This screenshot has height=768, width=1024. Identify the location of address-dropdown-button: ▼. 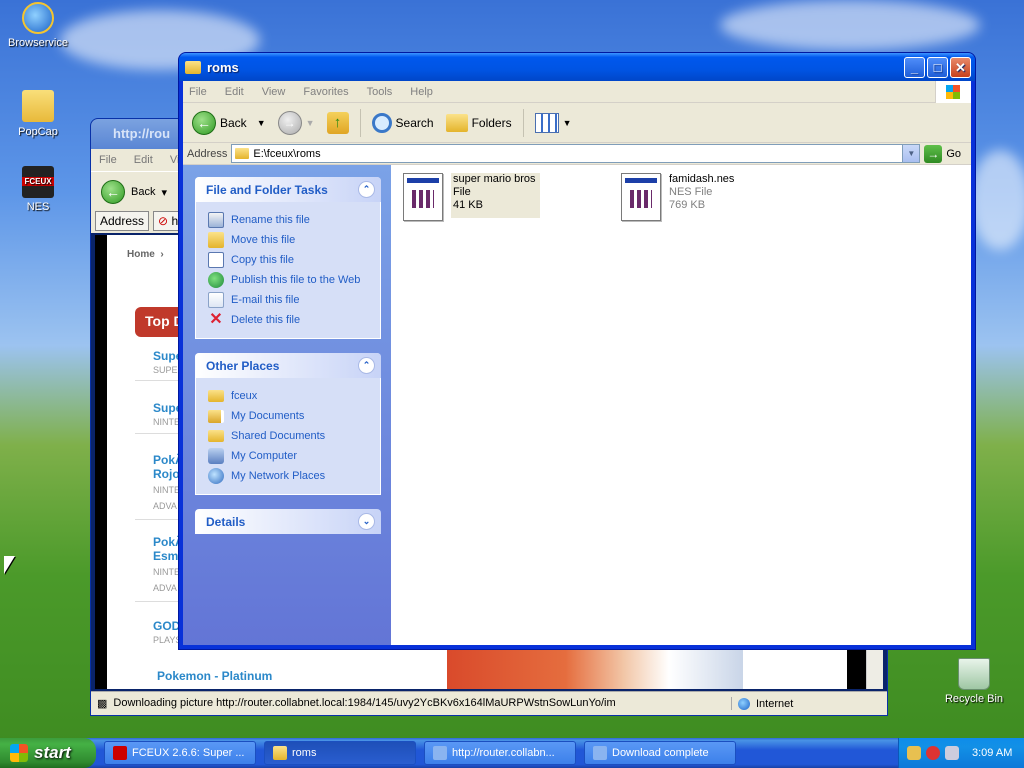
(911, 153).